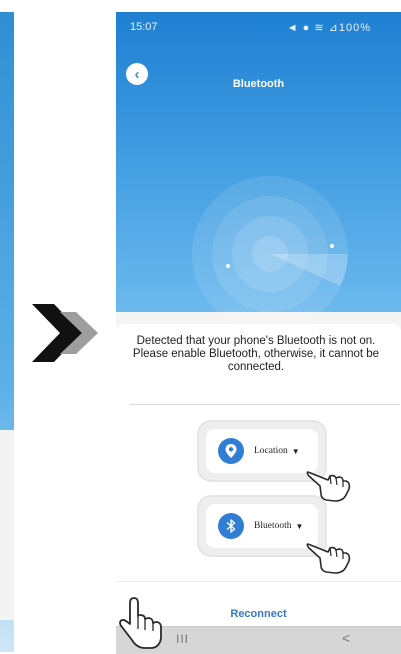 This screenshot has height=654, width=401. What do you see at coordinates (7, 525) in the screenshot?
I see `previous-screen-dialog-edge` at bounding box center [7, 525].